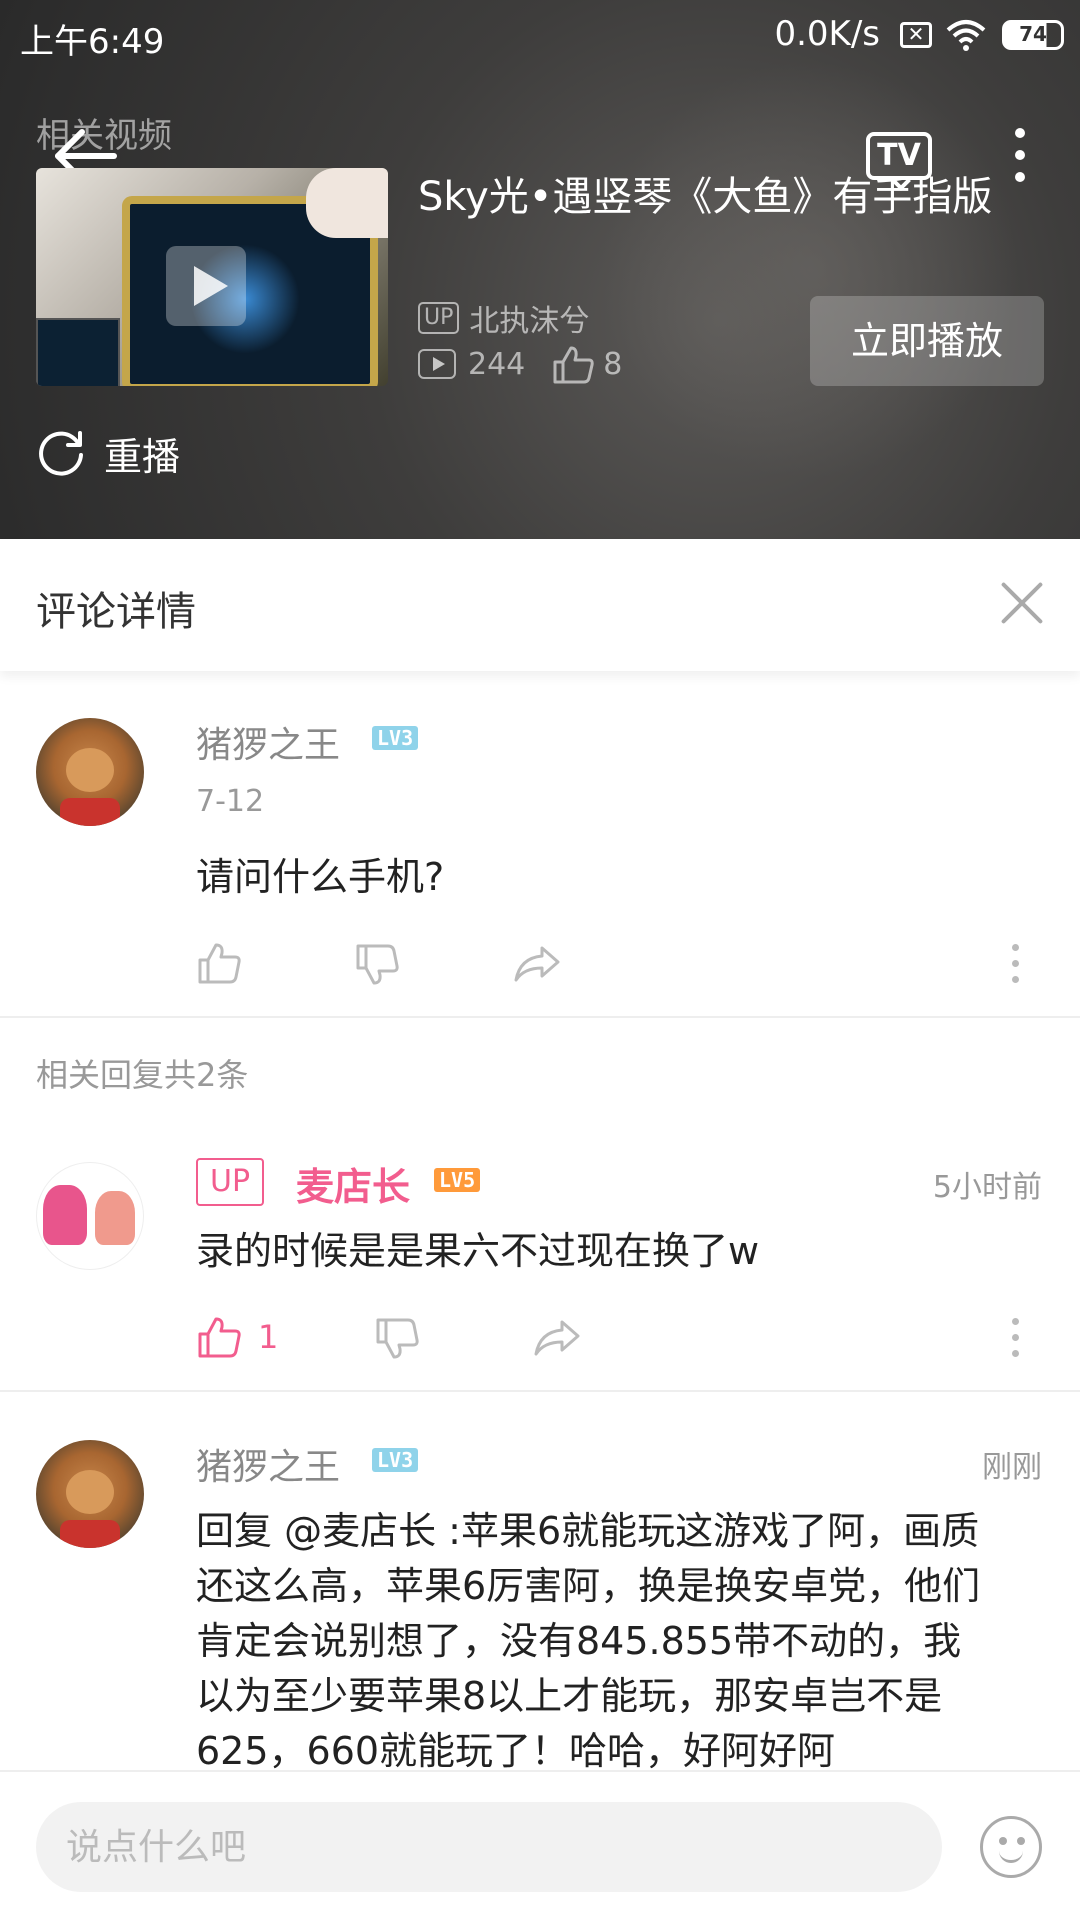 This screenshot has height=1922, width=1080. Describe the element at coordinates (1020, 158) in the screenshot. I see `more-options-icon` at that location.